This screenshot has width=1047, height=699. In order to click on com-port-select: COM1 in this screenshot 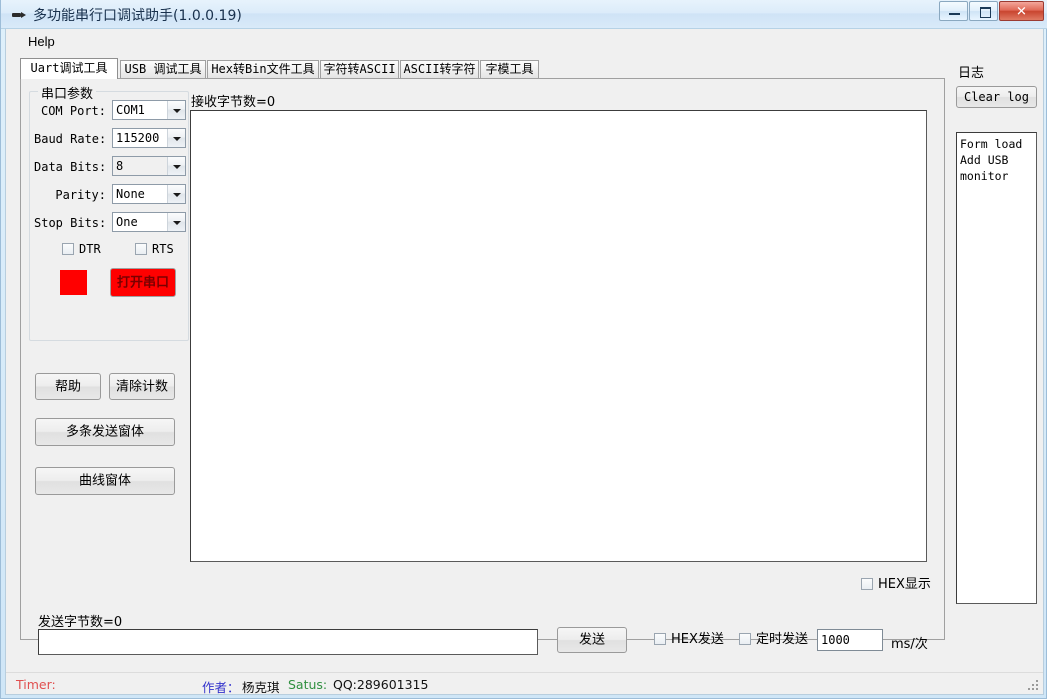, I will do `click(149, 110)`.